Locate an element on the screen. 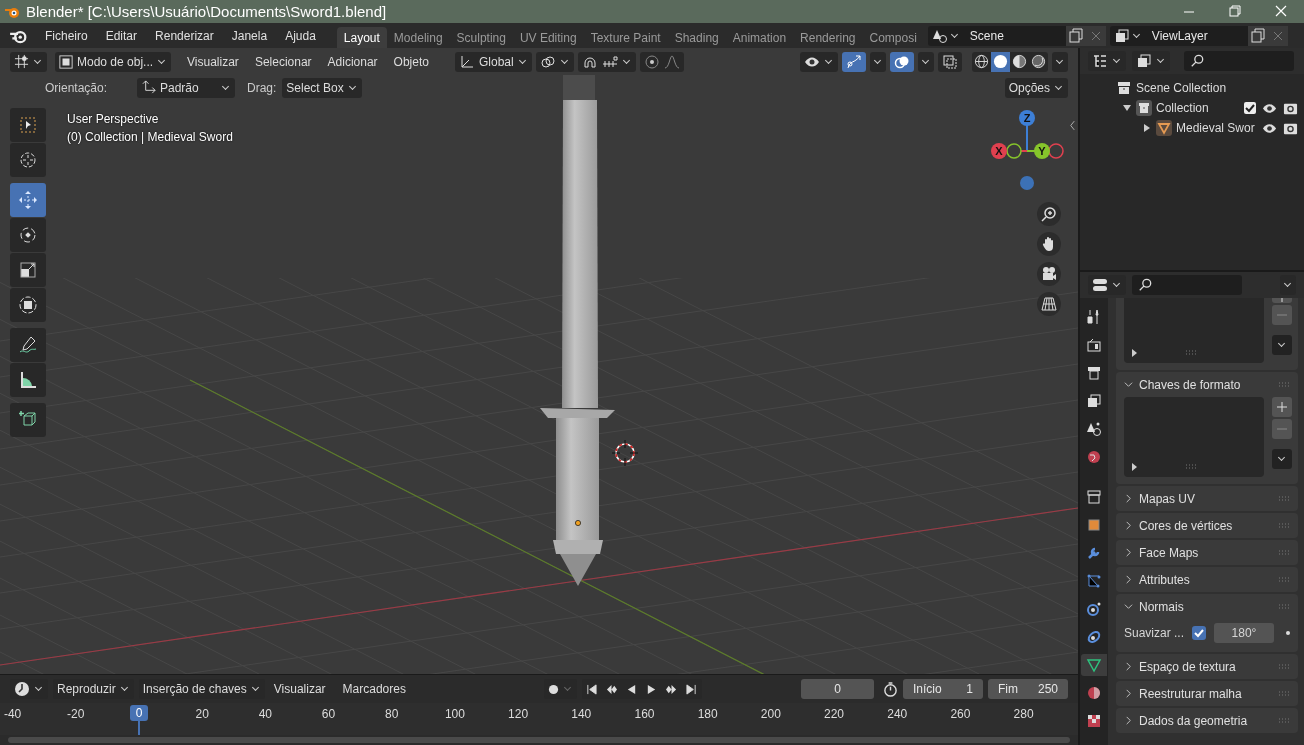 Image resolution: width=1304 pixels, height=745 pixels. frame-number: -40 is located at coordinates (12, 714).